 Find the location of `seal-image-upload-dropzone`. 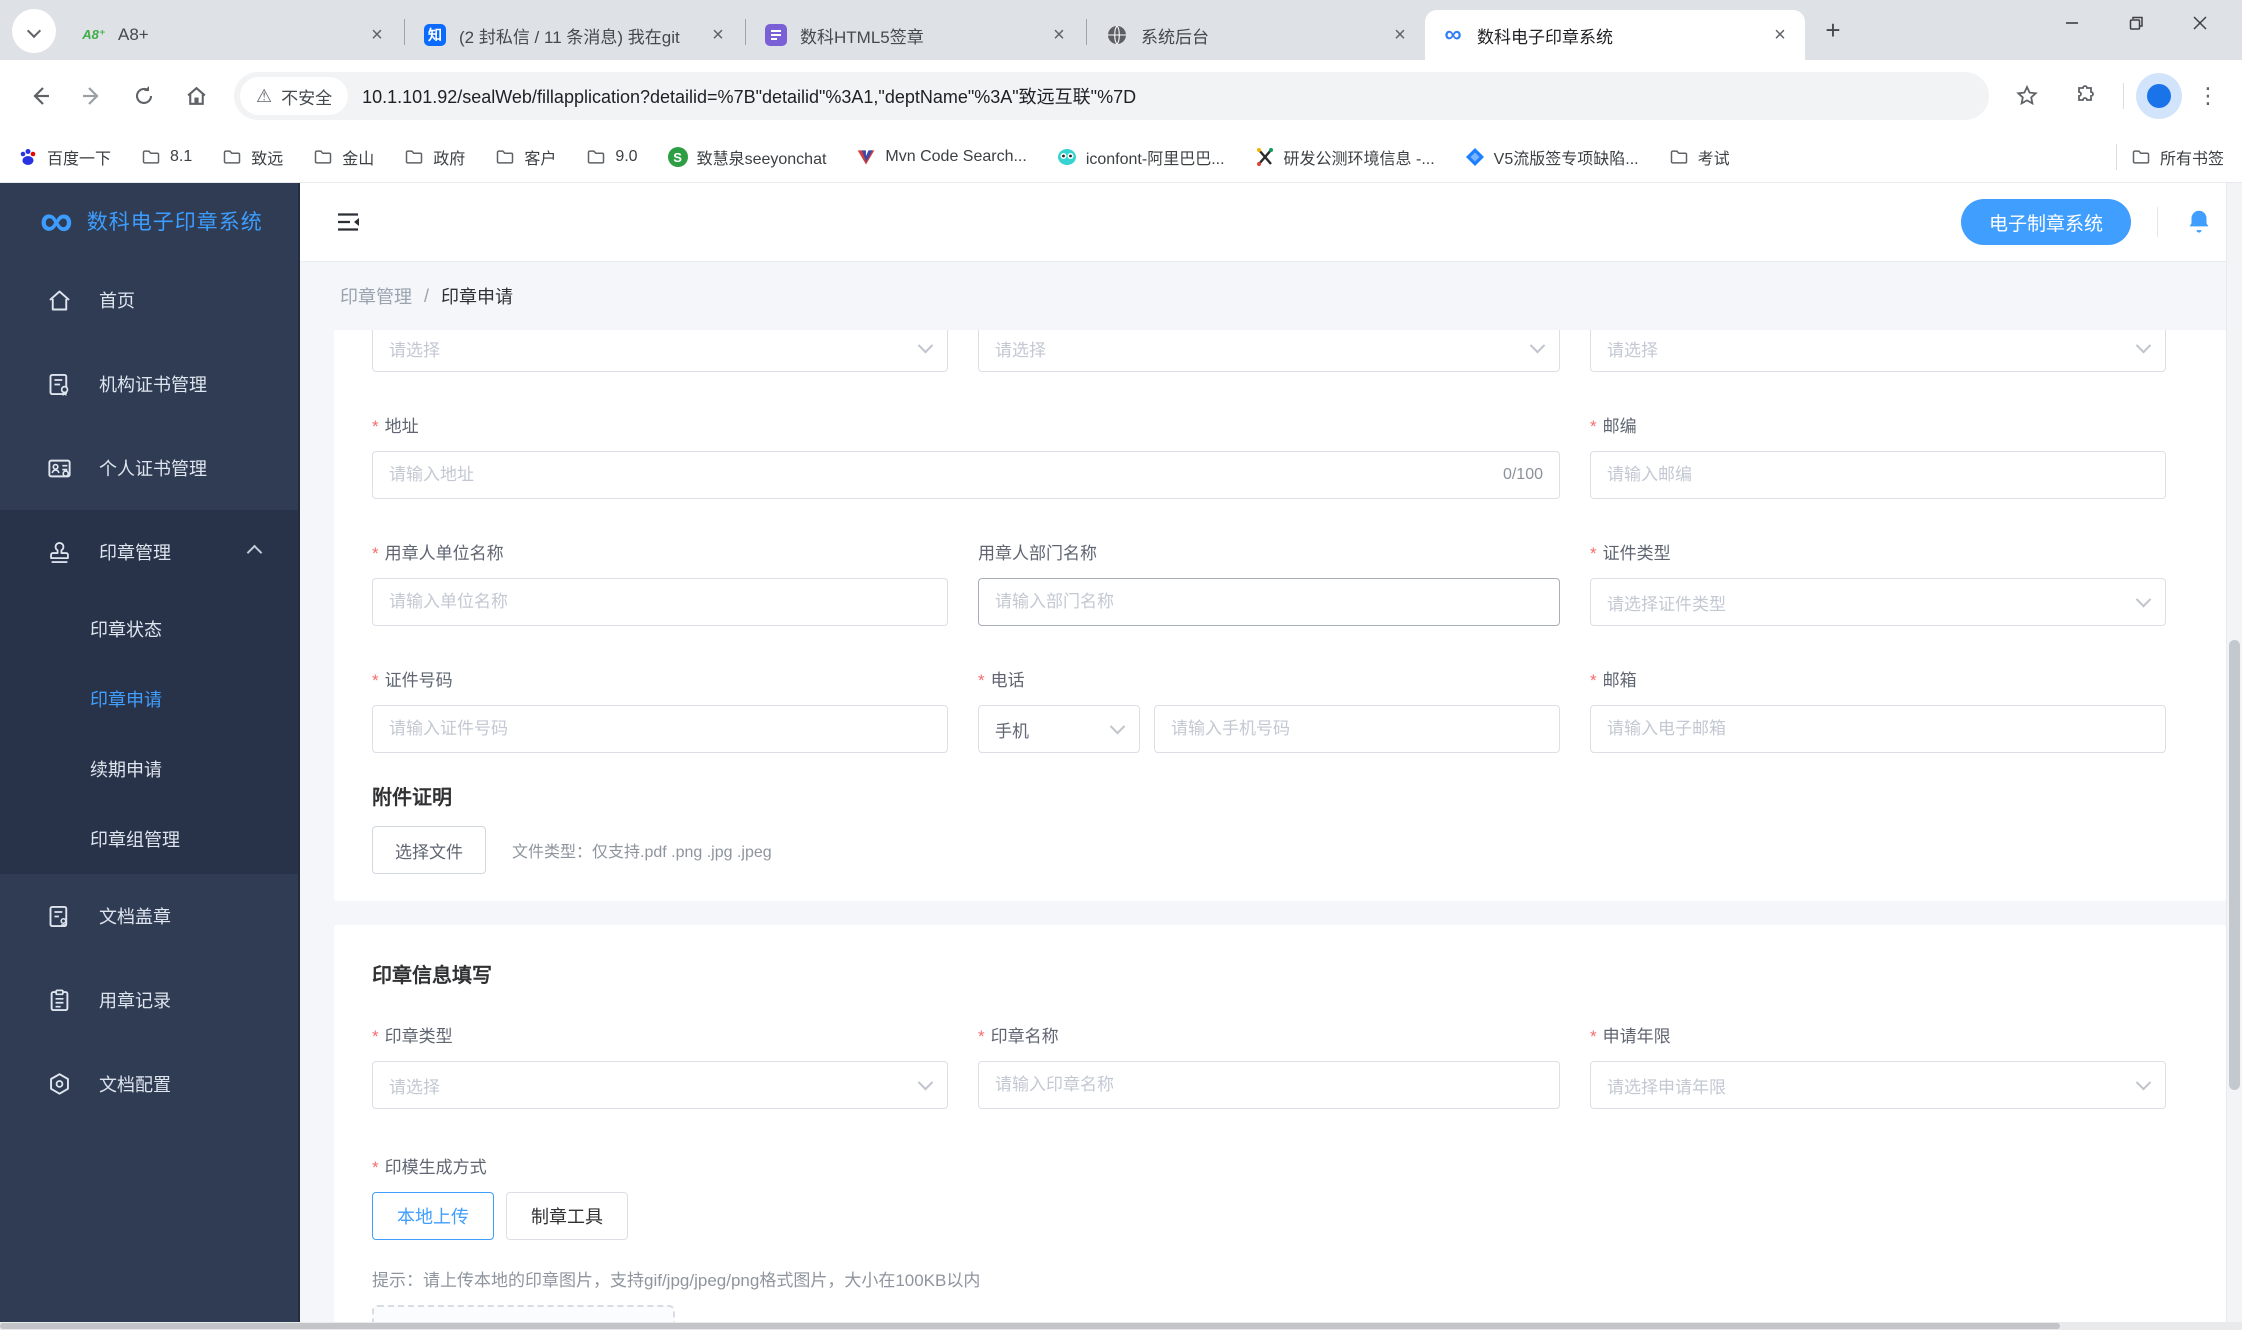

seal-image-upload-dropzone is located at coordinates (523, 1313).